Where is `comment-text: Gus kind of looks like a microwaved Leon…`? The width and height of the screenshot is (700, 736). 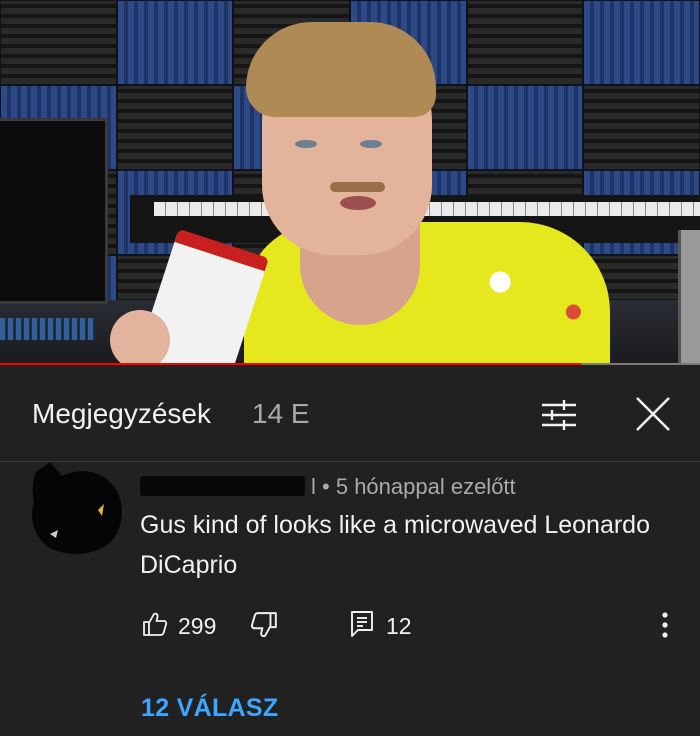 comment-text: Gus kind of looks like a microwaved Leon… is located at coordinates (395, 545).